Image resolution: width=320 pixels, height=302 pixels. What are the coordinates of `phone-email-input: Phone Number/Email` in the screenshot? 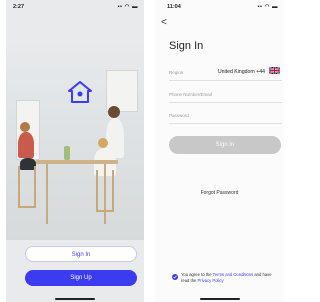 It's located at (190, 94).